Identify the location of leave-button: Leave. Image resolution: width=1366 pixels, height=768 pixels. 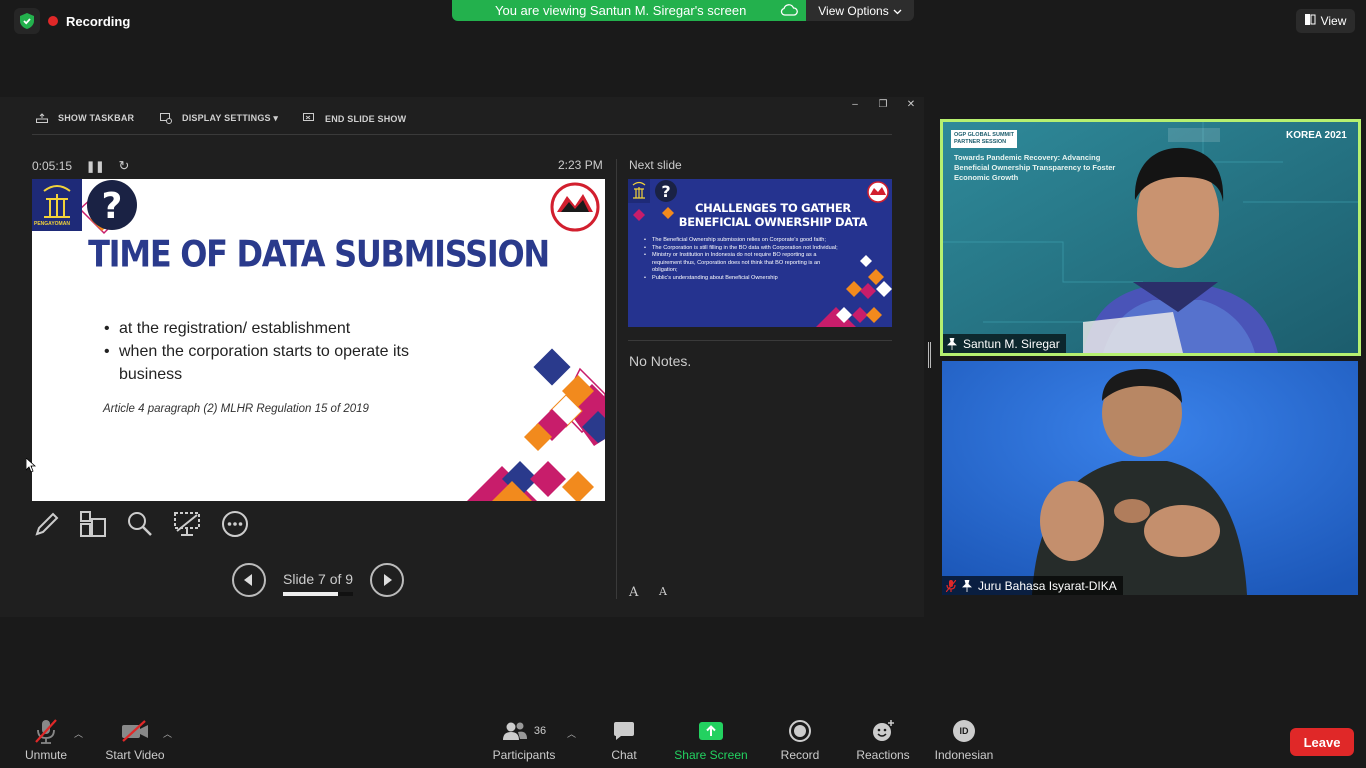
(1322, 742).